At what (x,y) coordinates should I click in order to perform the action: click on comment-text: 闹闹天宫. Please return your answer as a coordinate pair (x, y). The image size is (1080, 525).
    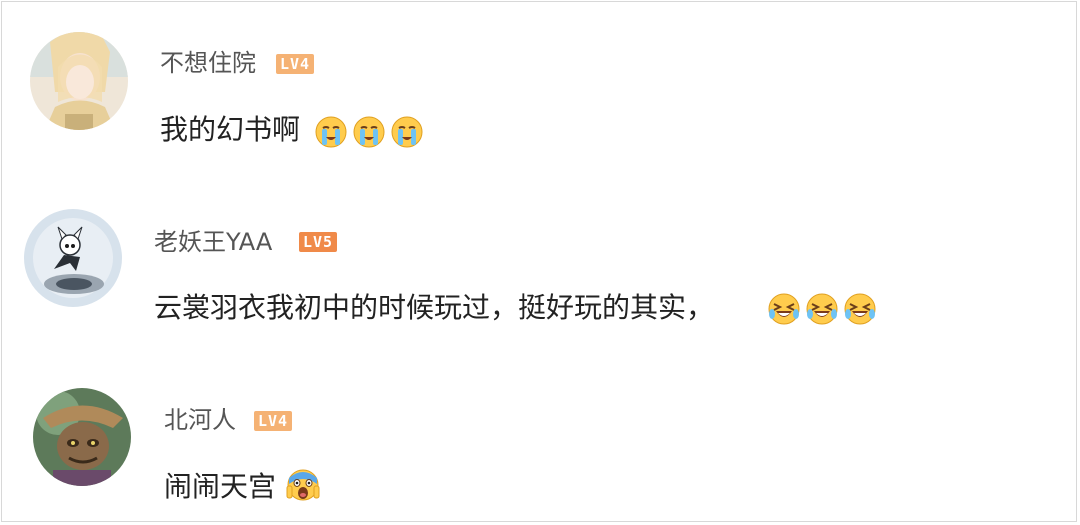
    Looking at the image, I should click on (220, 486).